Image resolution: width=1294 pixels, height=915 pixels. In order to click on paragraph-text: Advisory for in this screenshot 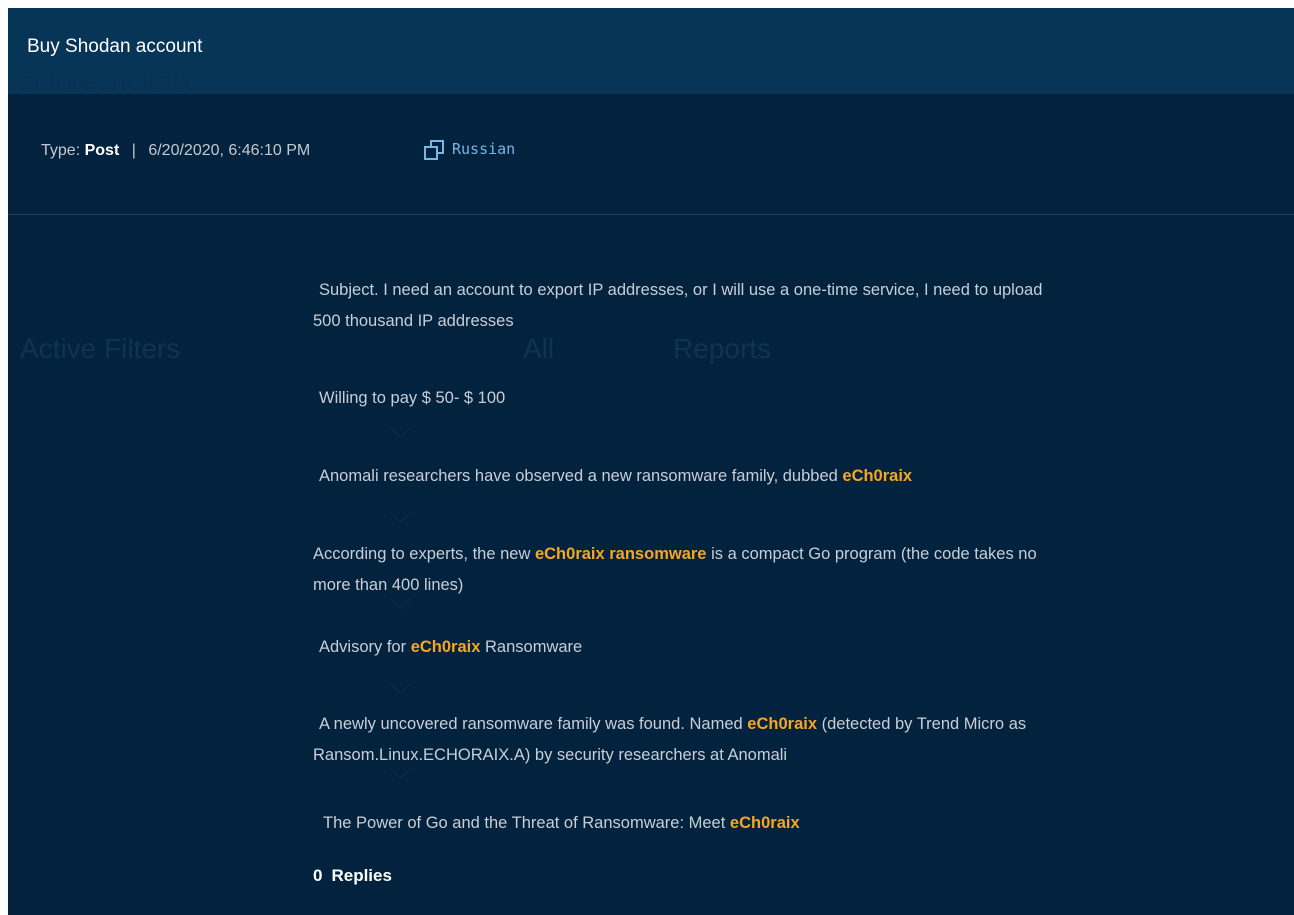, I will do `click(363, 647)`.